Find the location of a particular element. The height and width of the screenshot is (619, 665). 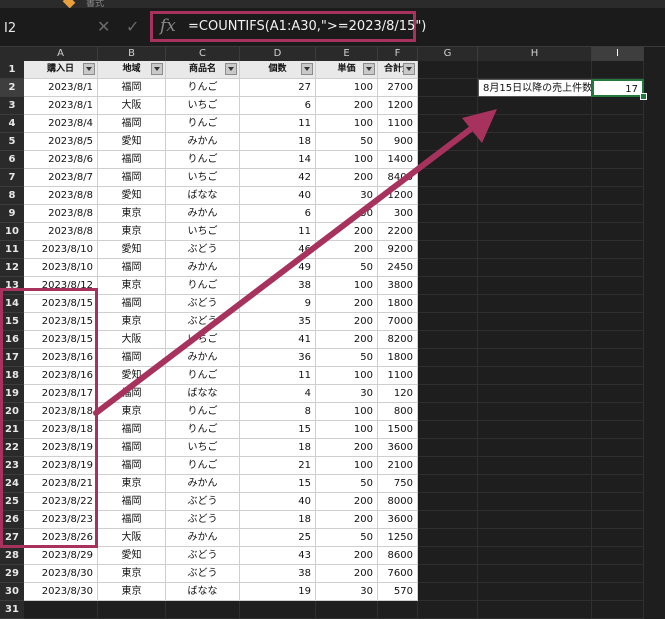

row-header: 2 is located at coordinates (12, 88).